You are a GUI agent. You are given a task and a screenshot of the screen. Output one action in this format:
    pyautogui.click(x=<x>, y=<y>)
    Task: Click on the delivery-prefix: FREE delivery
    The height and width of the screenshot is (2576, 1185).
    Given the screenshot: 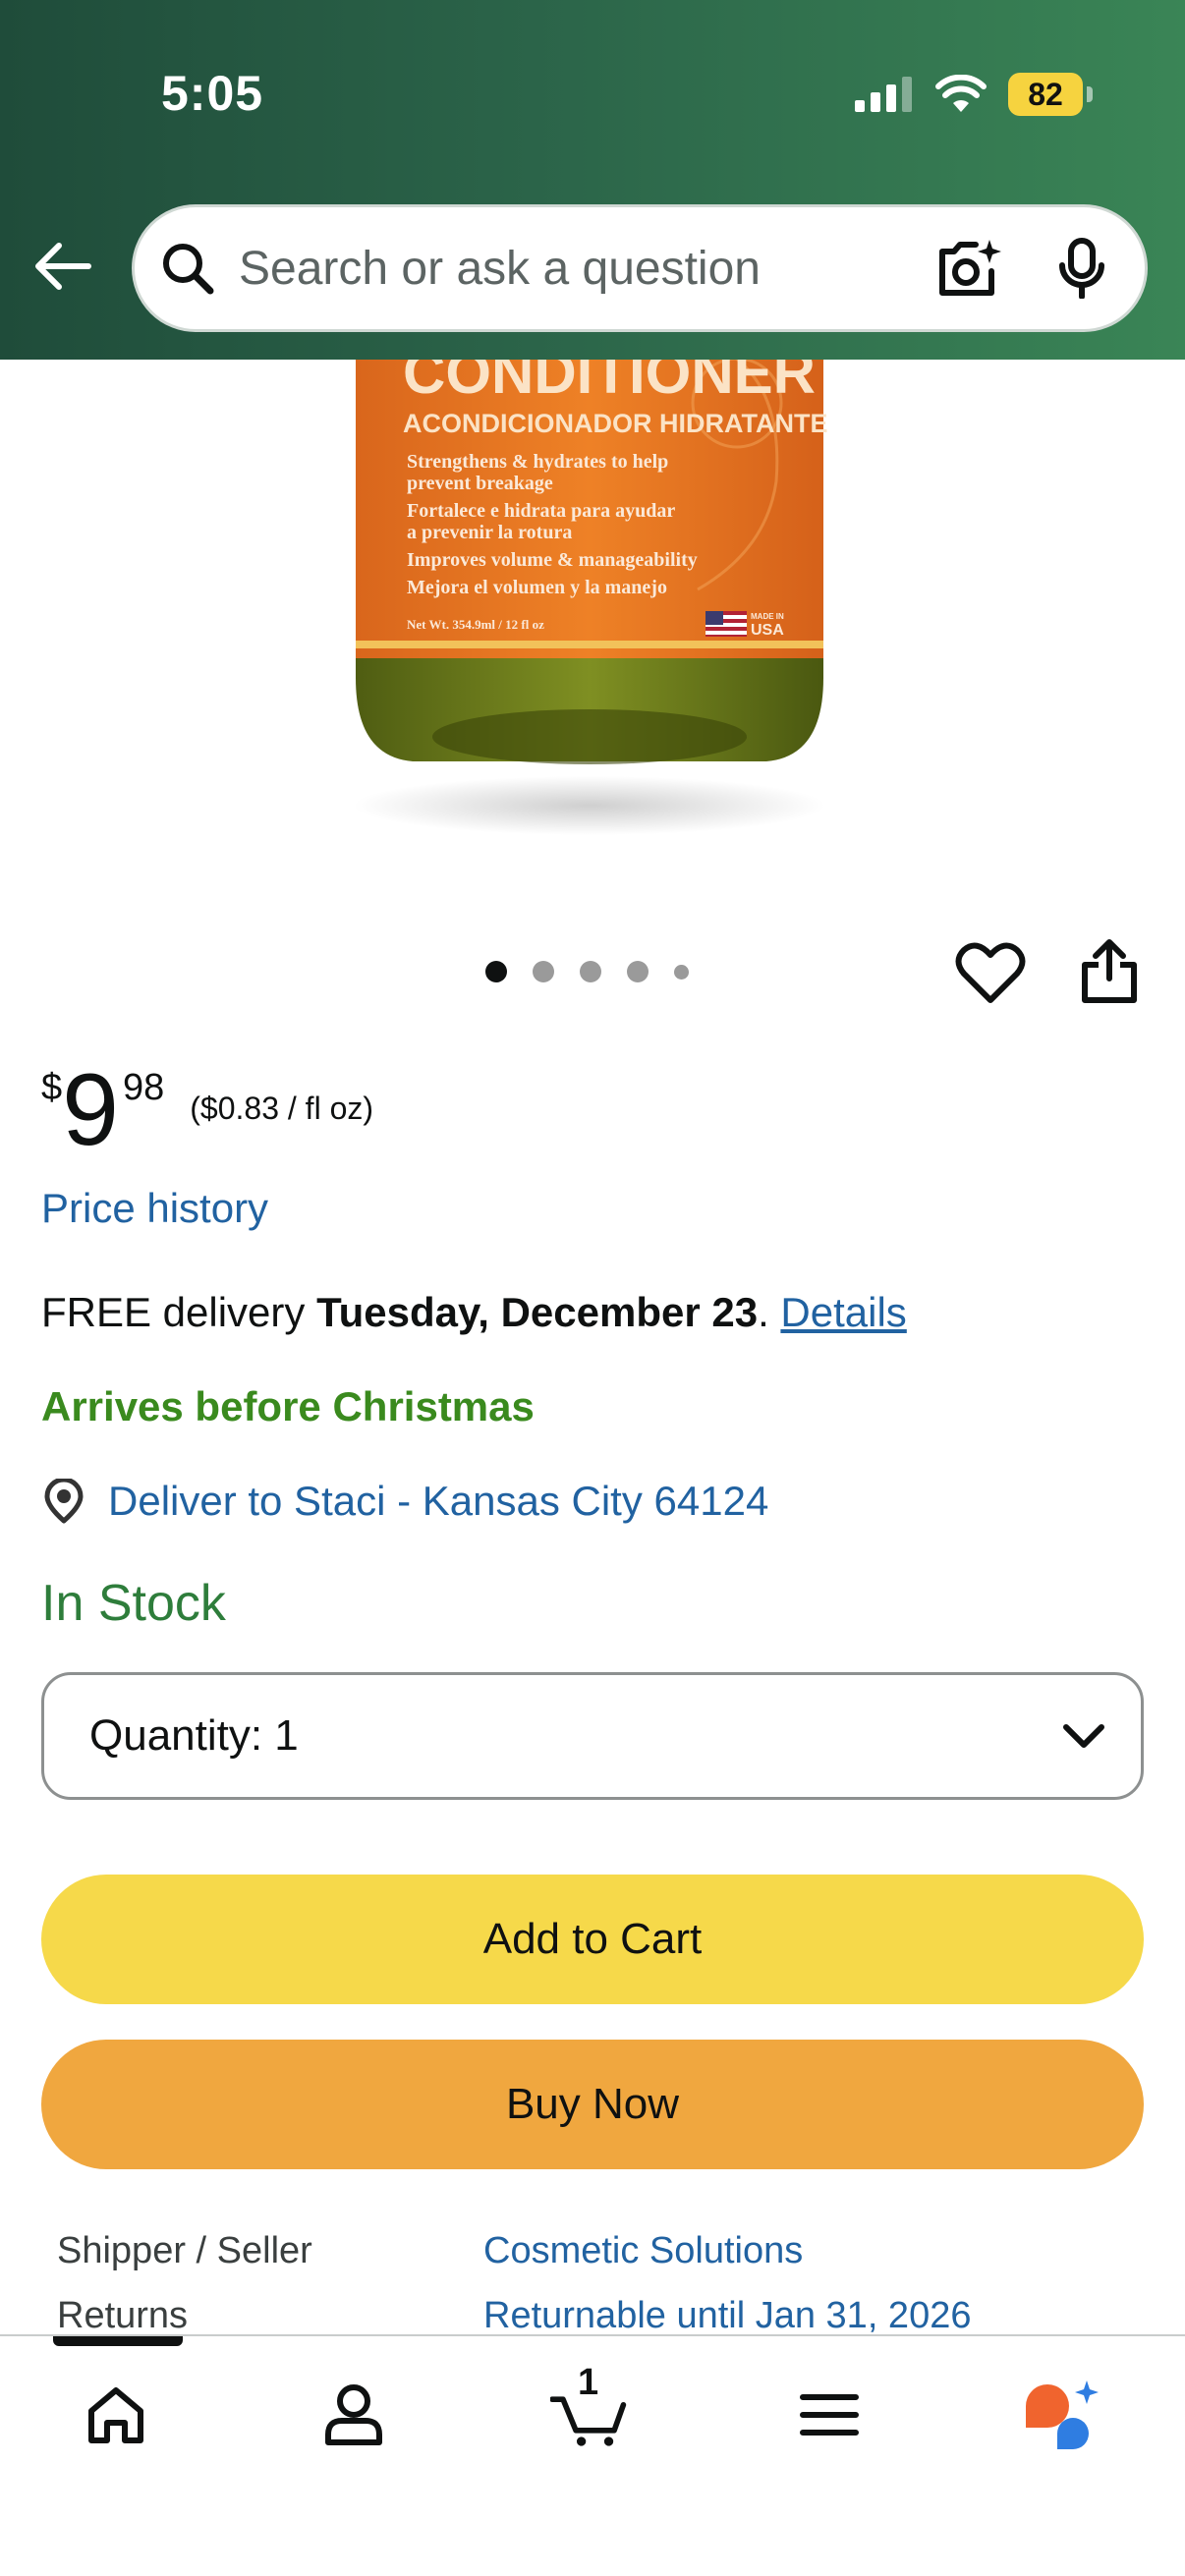 What is the action you would take?
    pyautogui.click(x=179, y=1312)
    